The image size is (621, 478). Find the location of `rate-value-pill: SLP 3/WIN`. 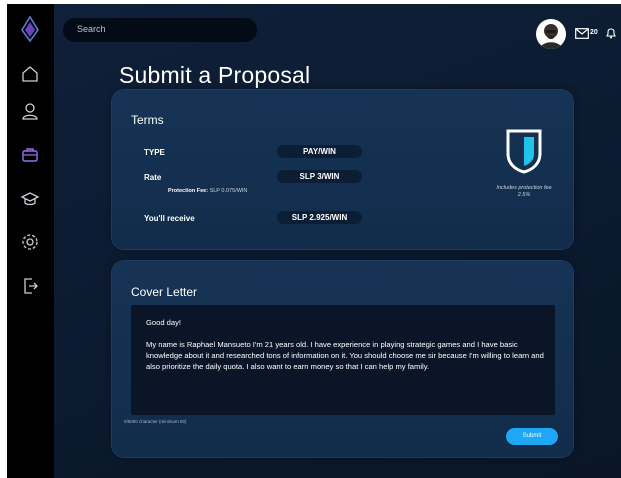

rate-value-pill: SLP 3/WIN is located at coordinates (319, 176).